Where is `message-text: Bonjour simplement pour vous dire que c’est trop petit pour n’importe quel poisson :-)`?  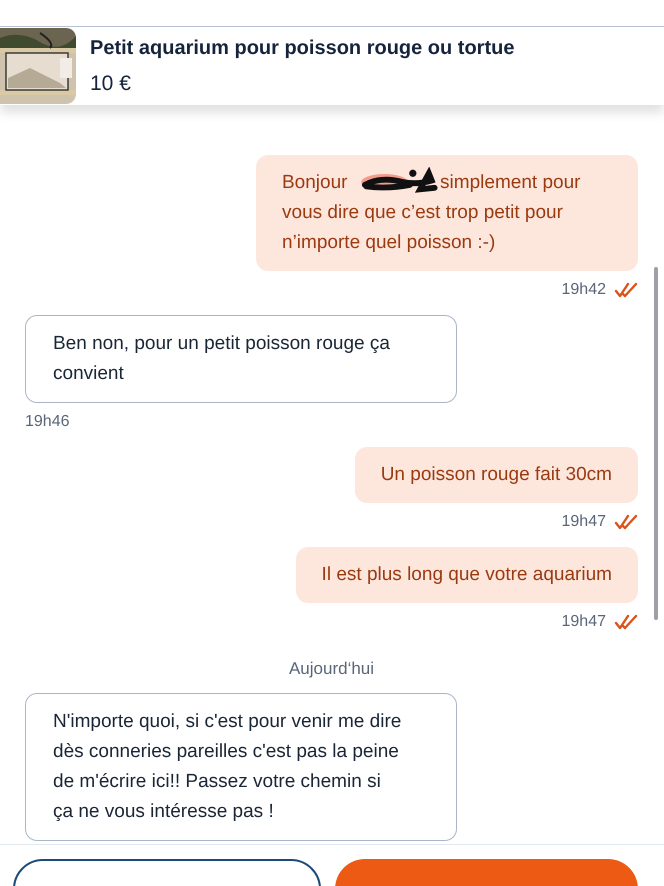 message-text: Bonjour simplement pour vous dire que c’est trop petit pour n’importe quel poisson :-) is located at coordinates (431, 212).